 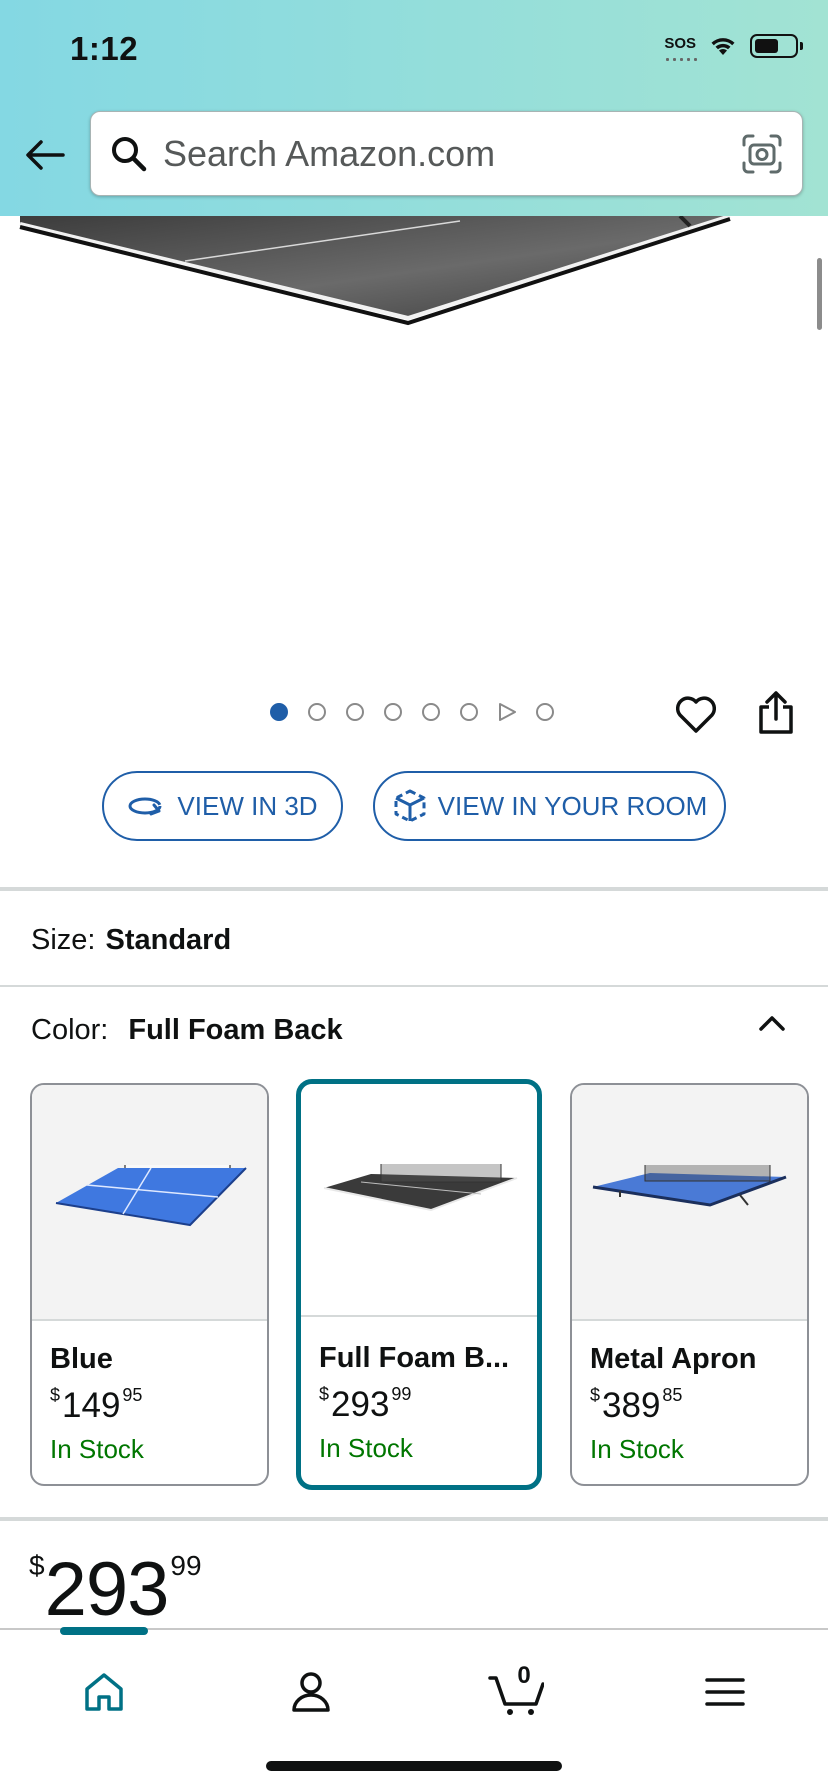 I want to click on color-value: Full Foam Back, so click(x=235, y=1030).